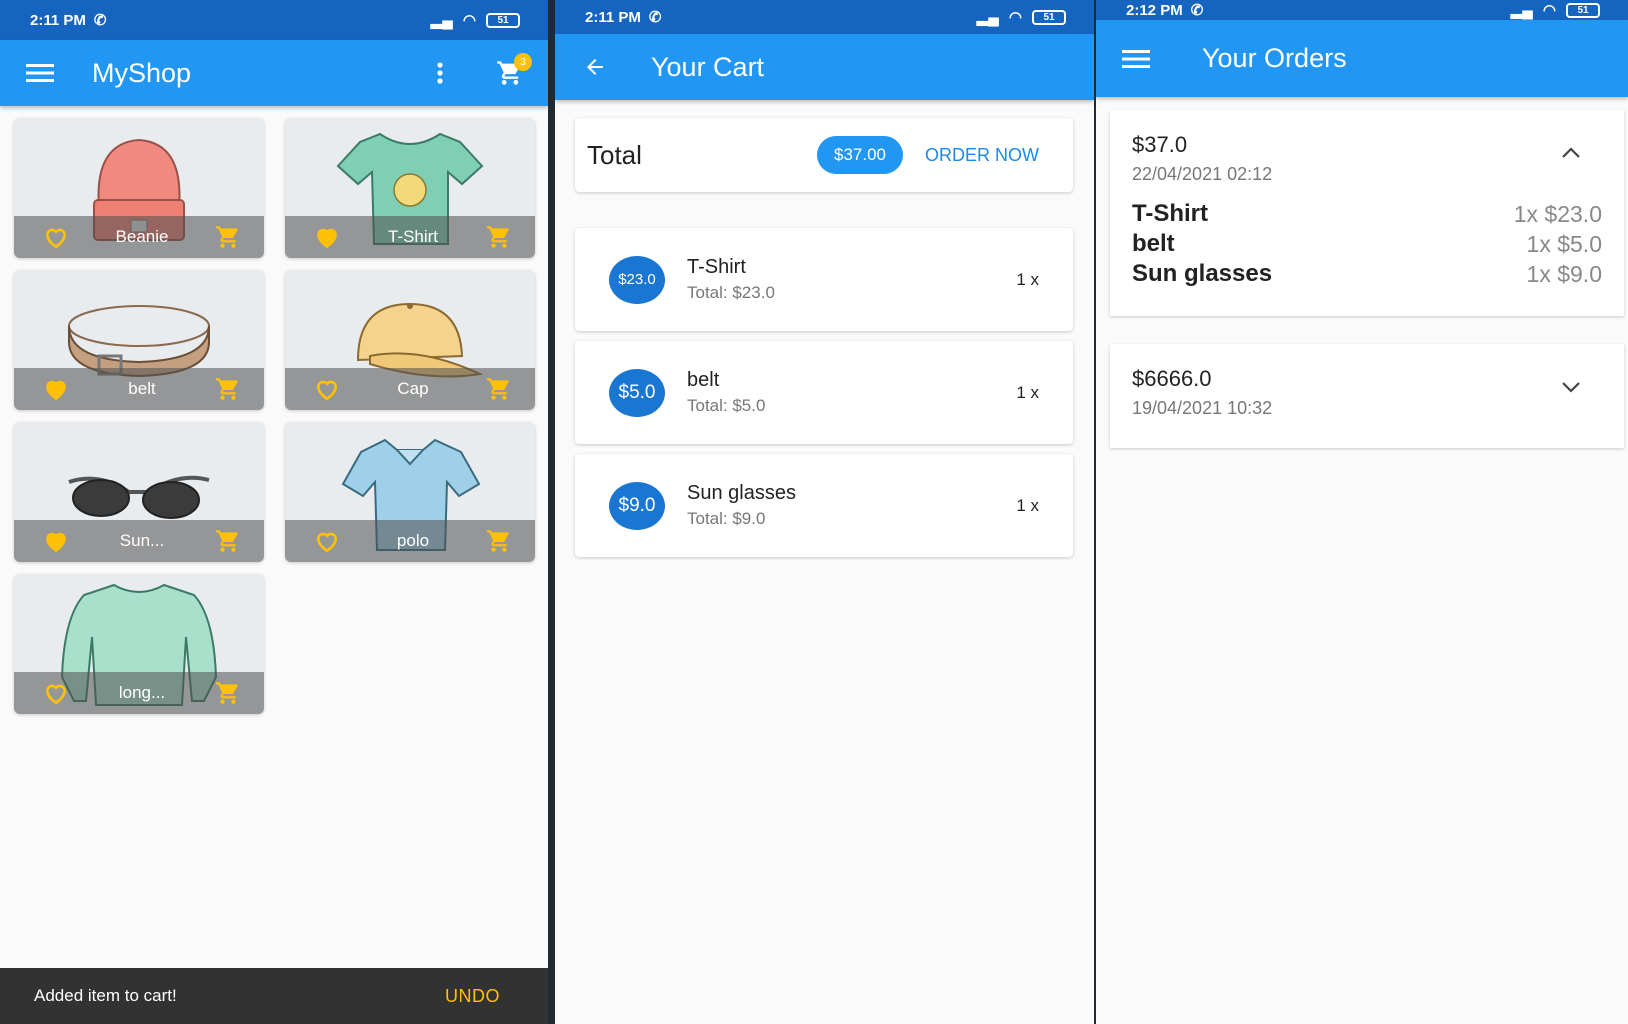 The height and width of the screenshot is (1024, 1628). I want to click on product-name: polo, so click(413, 540).